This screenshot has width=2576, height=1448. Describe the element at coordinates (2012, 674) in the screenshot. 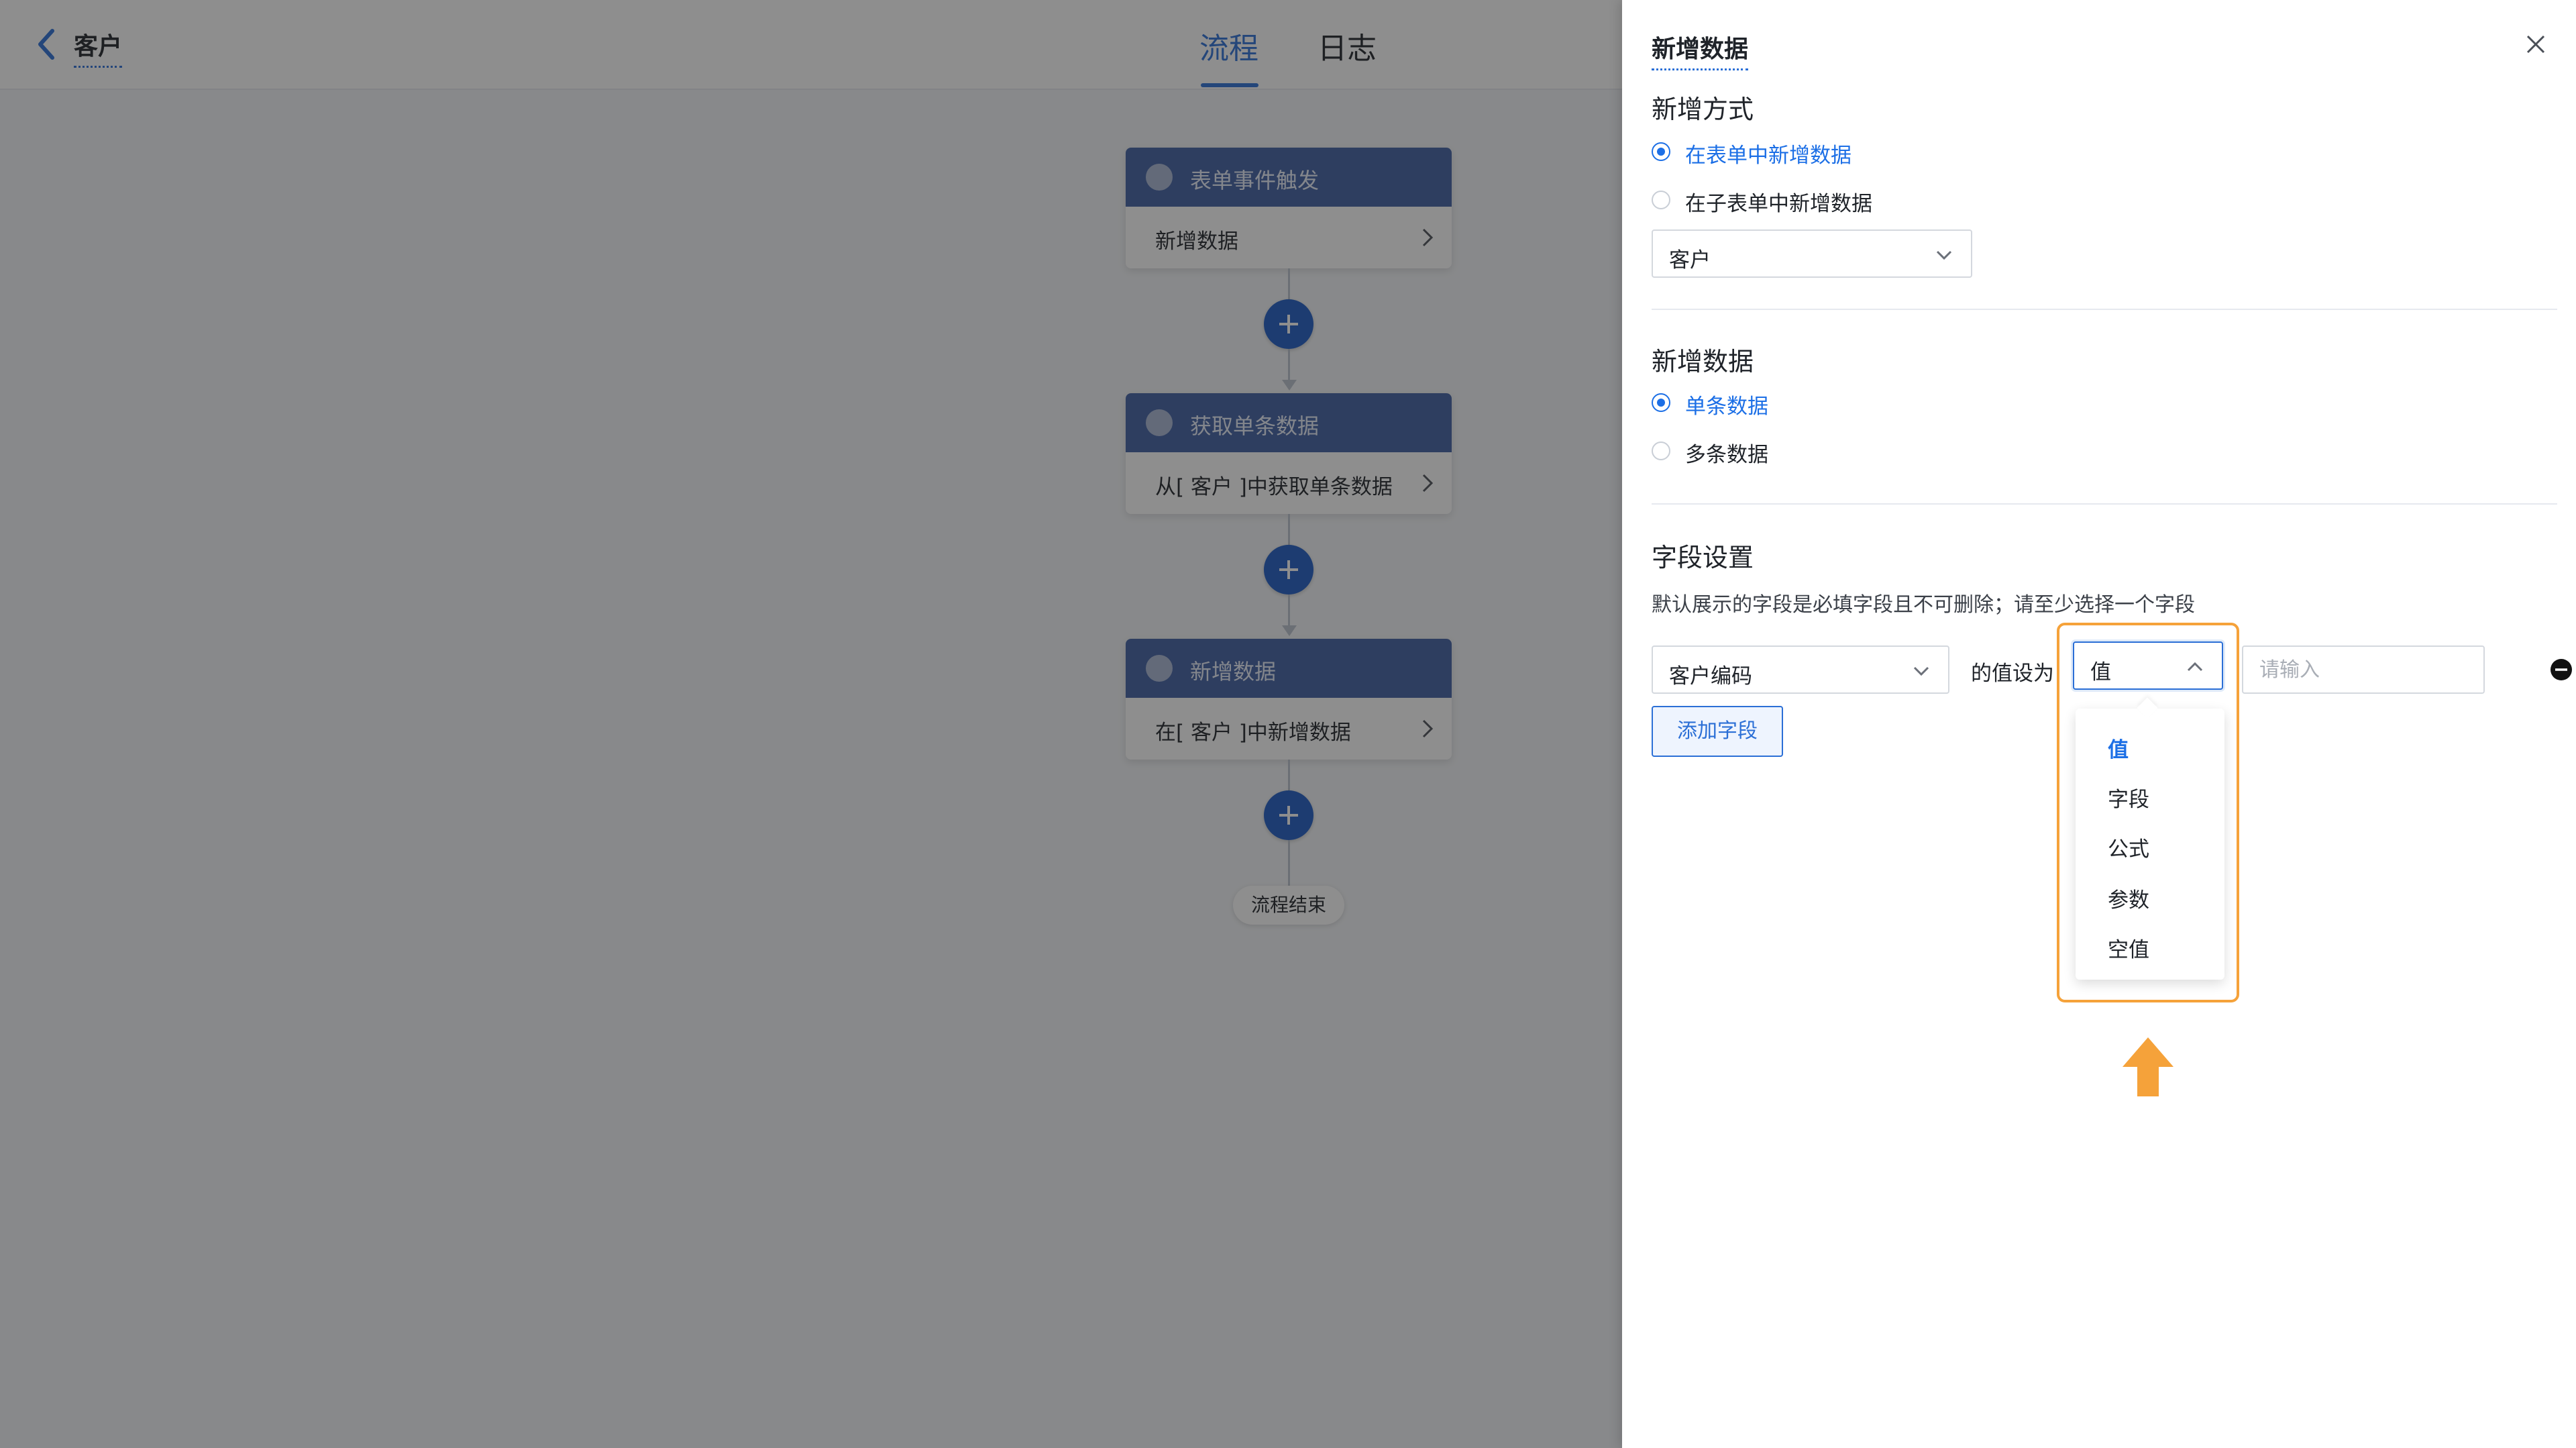

I see `set-to-label: 的值设为` at that location.